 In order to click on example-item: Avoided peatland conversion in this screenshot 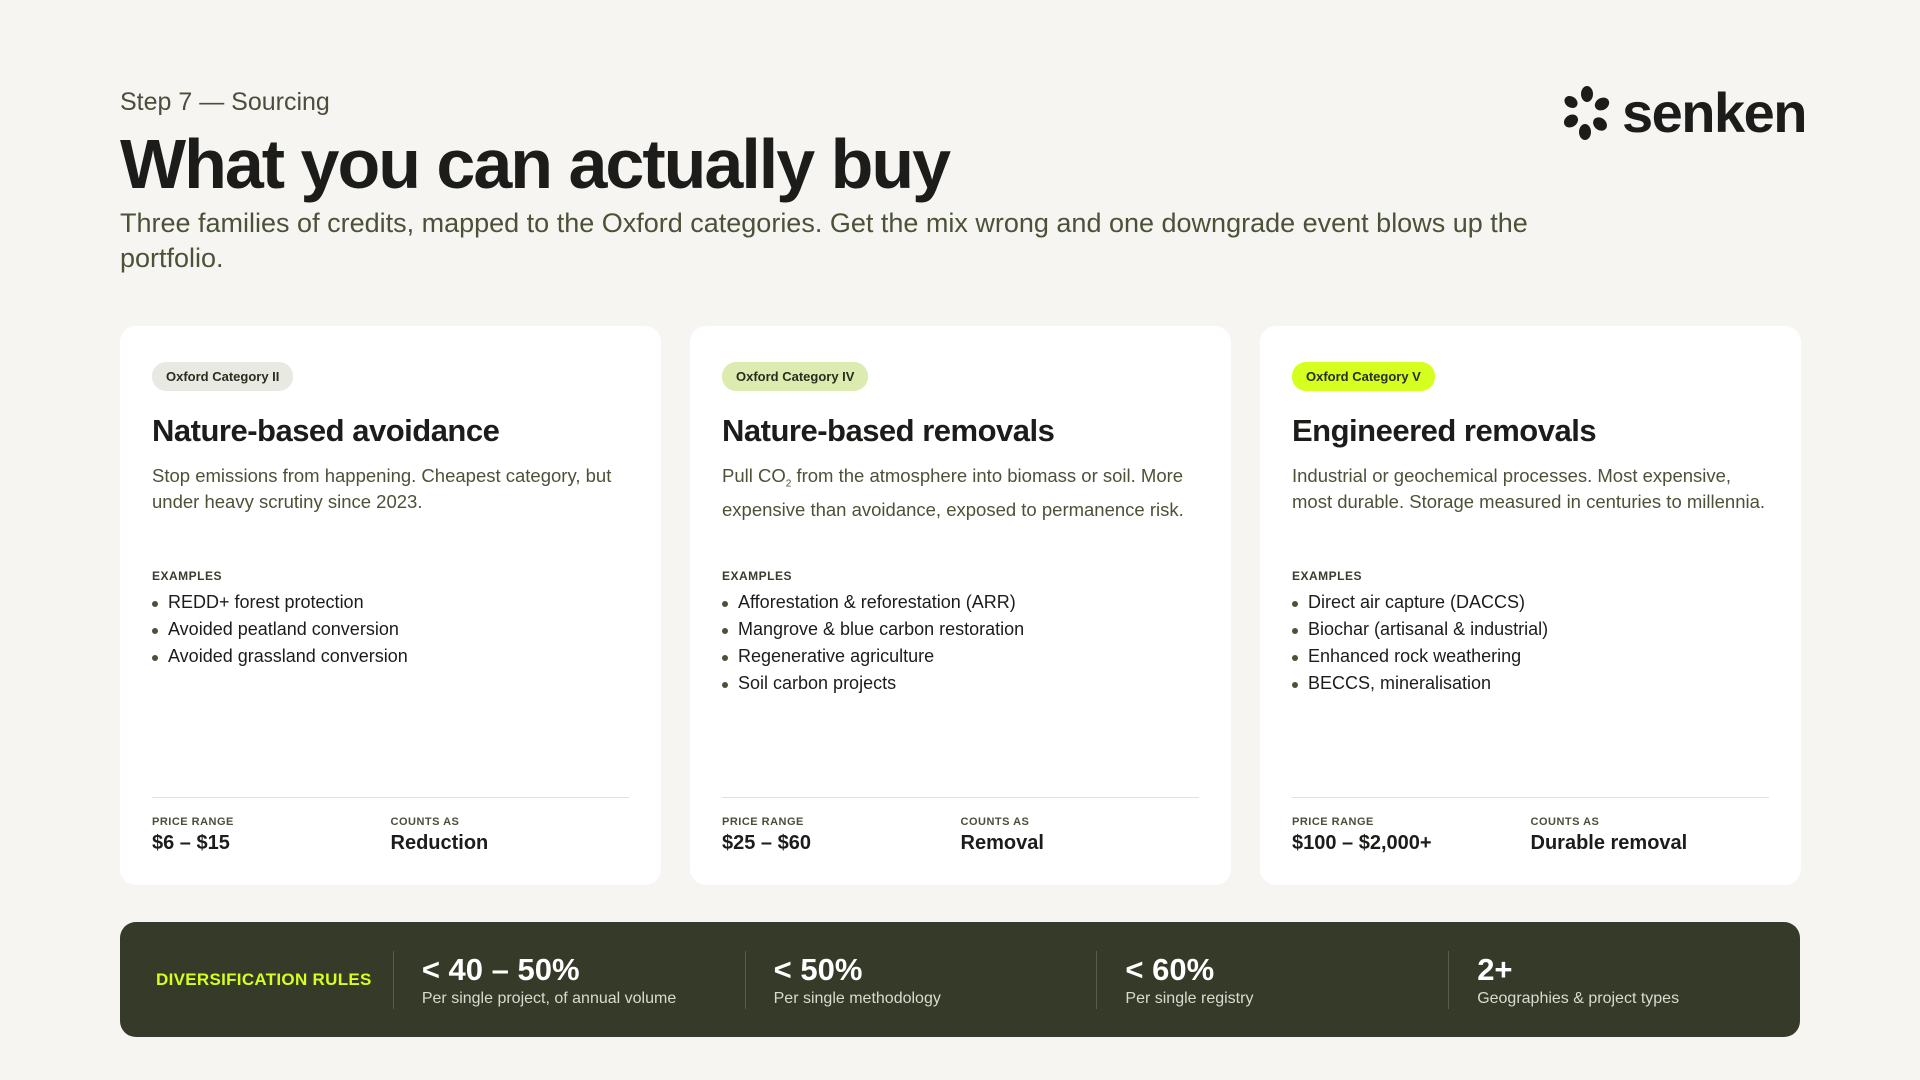, I will do `click(390, 629)`.